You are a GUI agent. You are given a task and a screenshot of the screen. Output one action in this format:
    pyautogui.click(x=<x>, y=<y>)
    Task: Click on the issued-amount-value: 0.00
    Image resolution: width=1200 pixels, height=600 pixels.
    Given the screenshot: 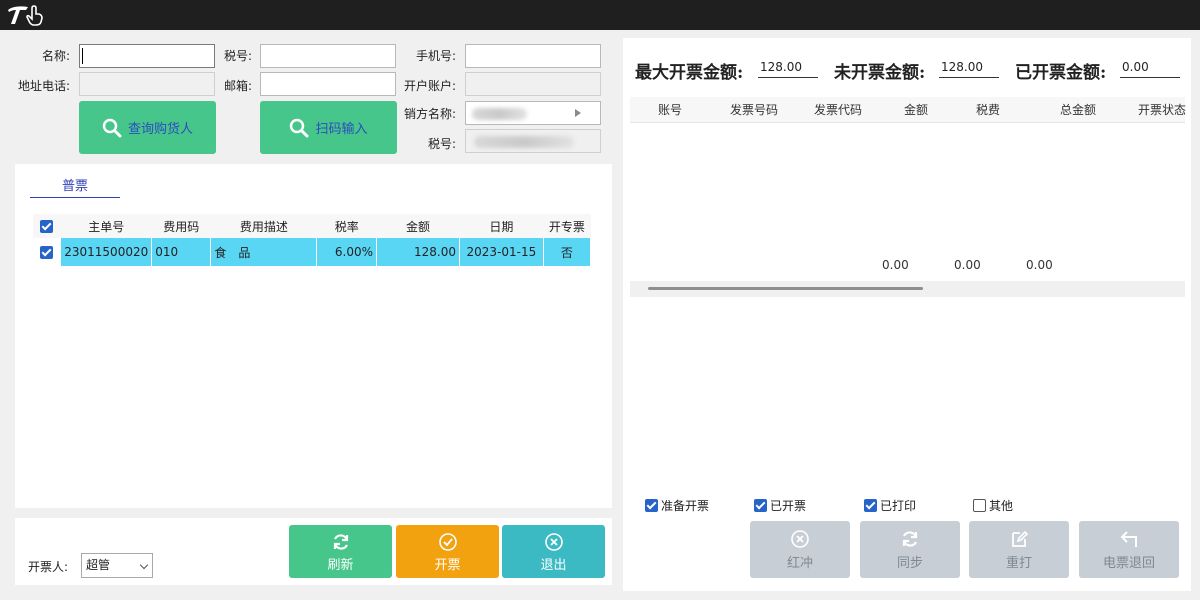 What is the action you would take?
    pyautogui.click(x=1150, y=69)
    